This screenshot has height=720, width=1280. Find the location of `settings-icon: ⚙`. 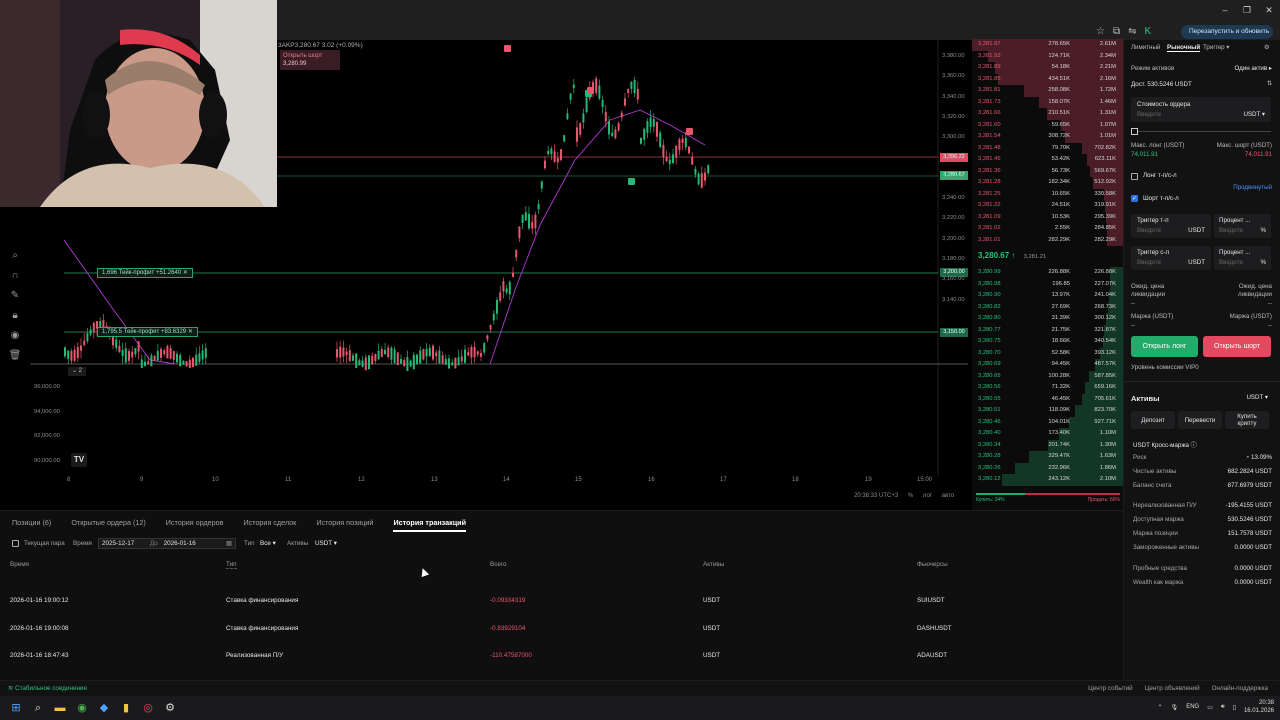

settings-icon: ⚙ is located at coordinates (170, 708).